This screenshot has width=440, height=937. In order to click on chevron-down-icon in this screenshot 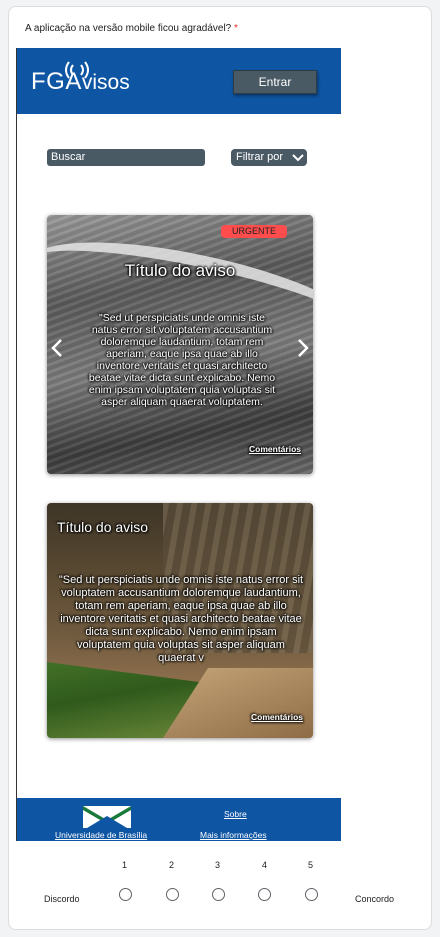, I will do `click(298, 158)`.